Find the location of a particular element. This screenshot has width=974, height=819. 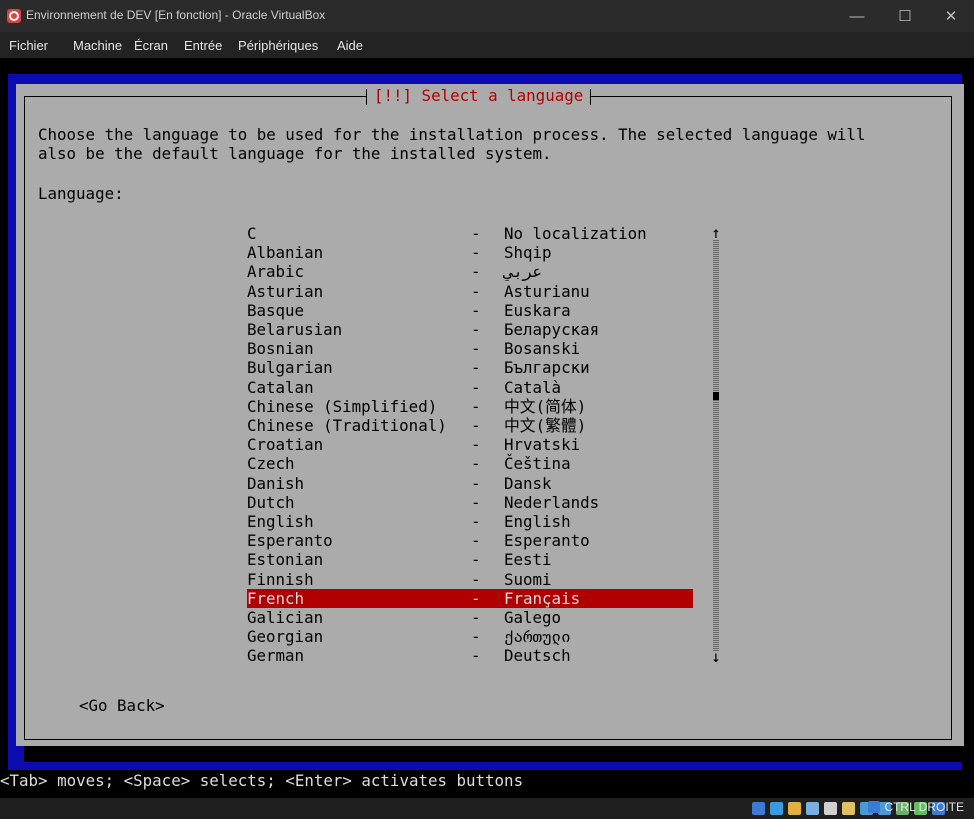

language-option: C - No localization is located at coordinates (470, 233).